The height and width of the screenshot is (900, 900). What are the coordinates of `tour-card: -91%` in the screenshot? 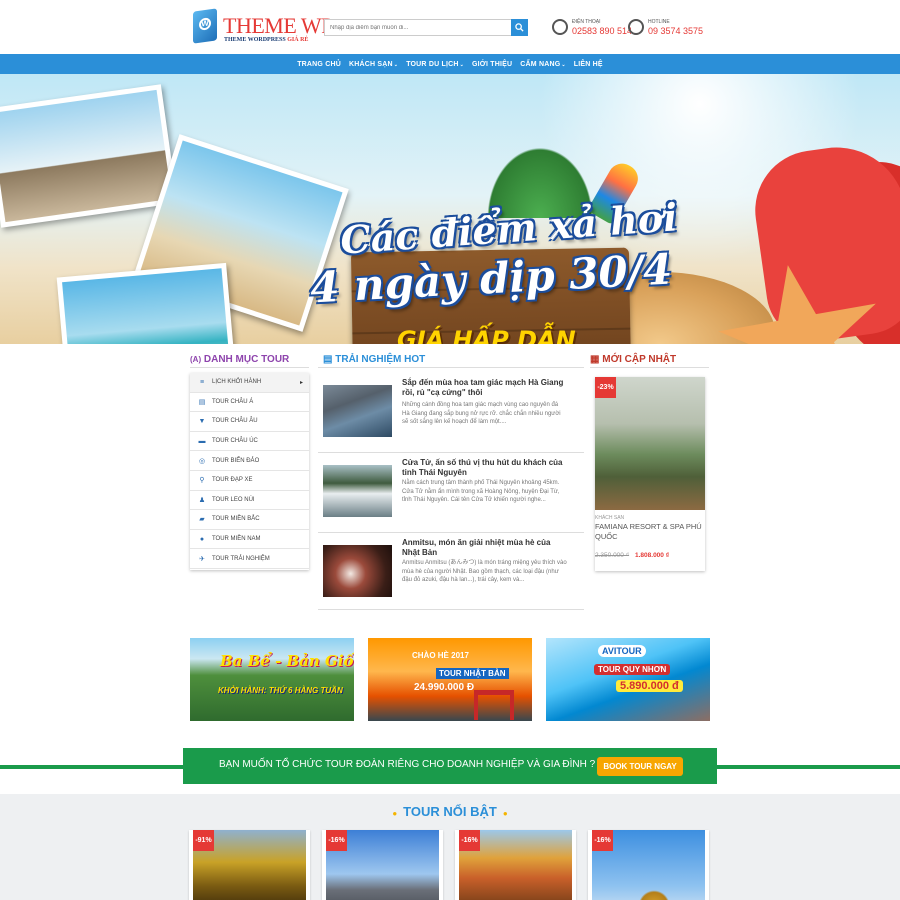 It's located at (249, 865).